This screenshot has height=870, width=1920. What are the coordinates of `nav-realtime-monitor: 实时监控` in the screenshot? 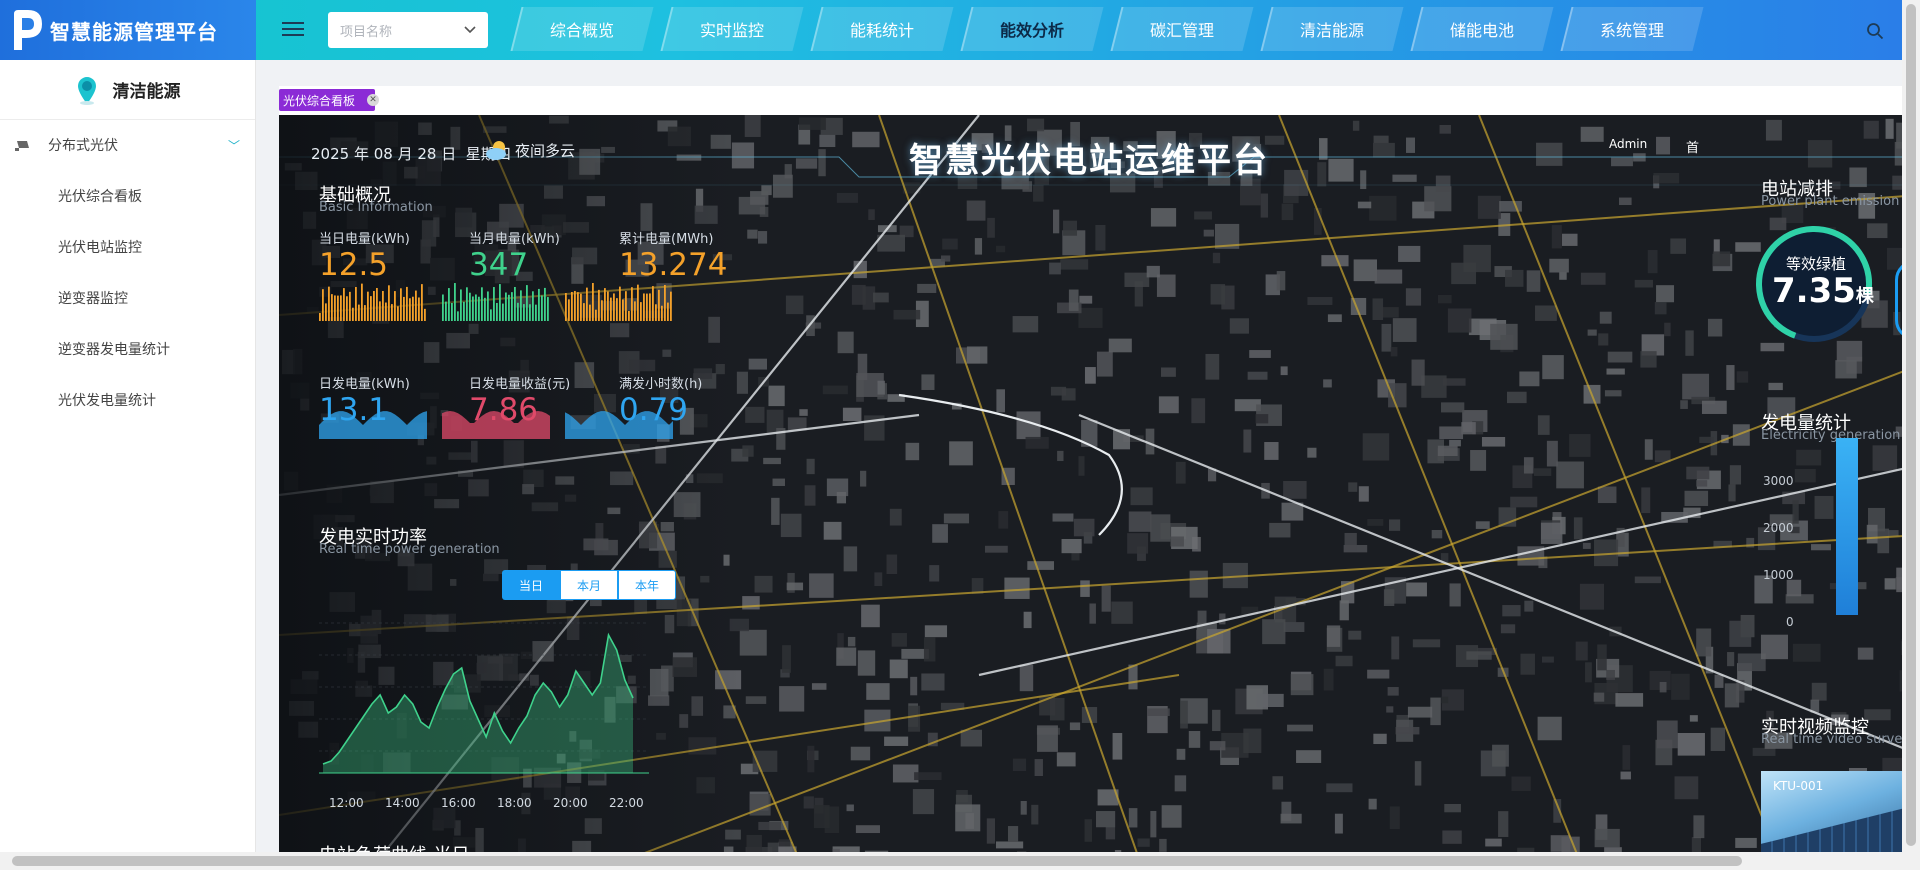 It's located at (732, 29).